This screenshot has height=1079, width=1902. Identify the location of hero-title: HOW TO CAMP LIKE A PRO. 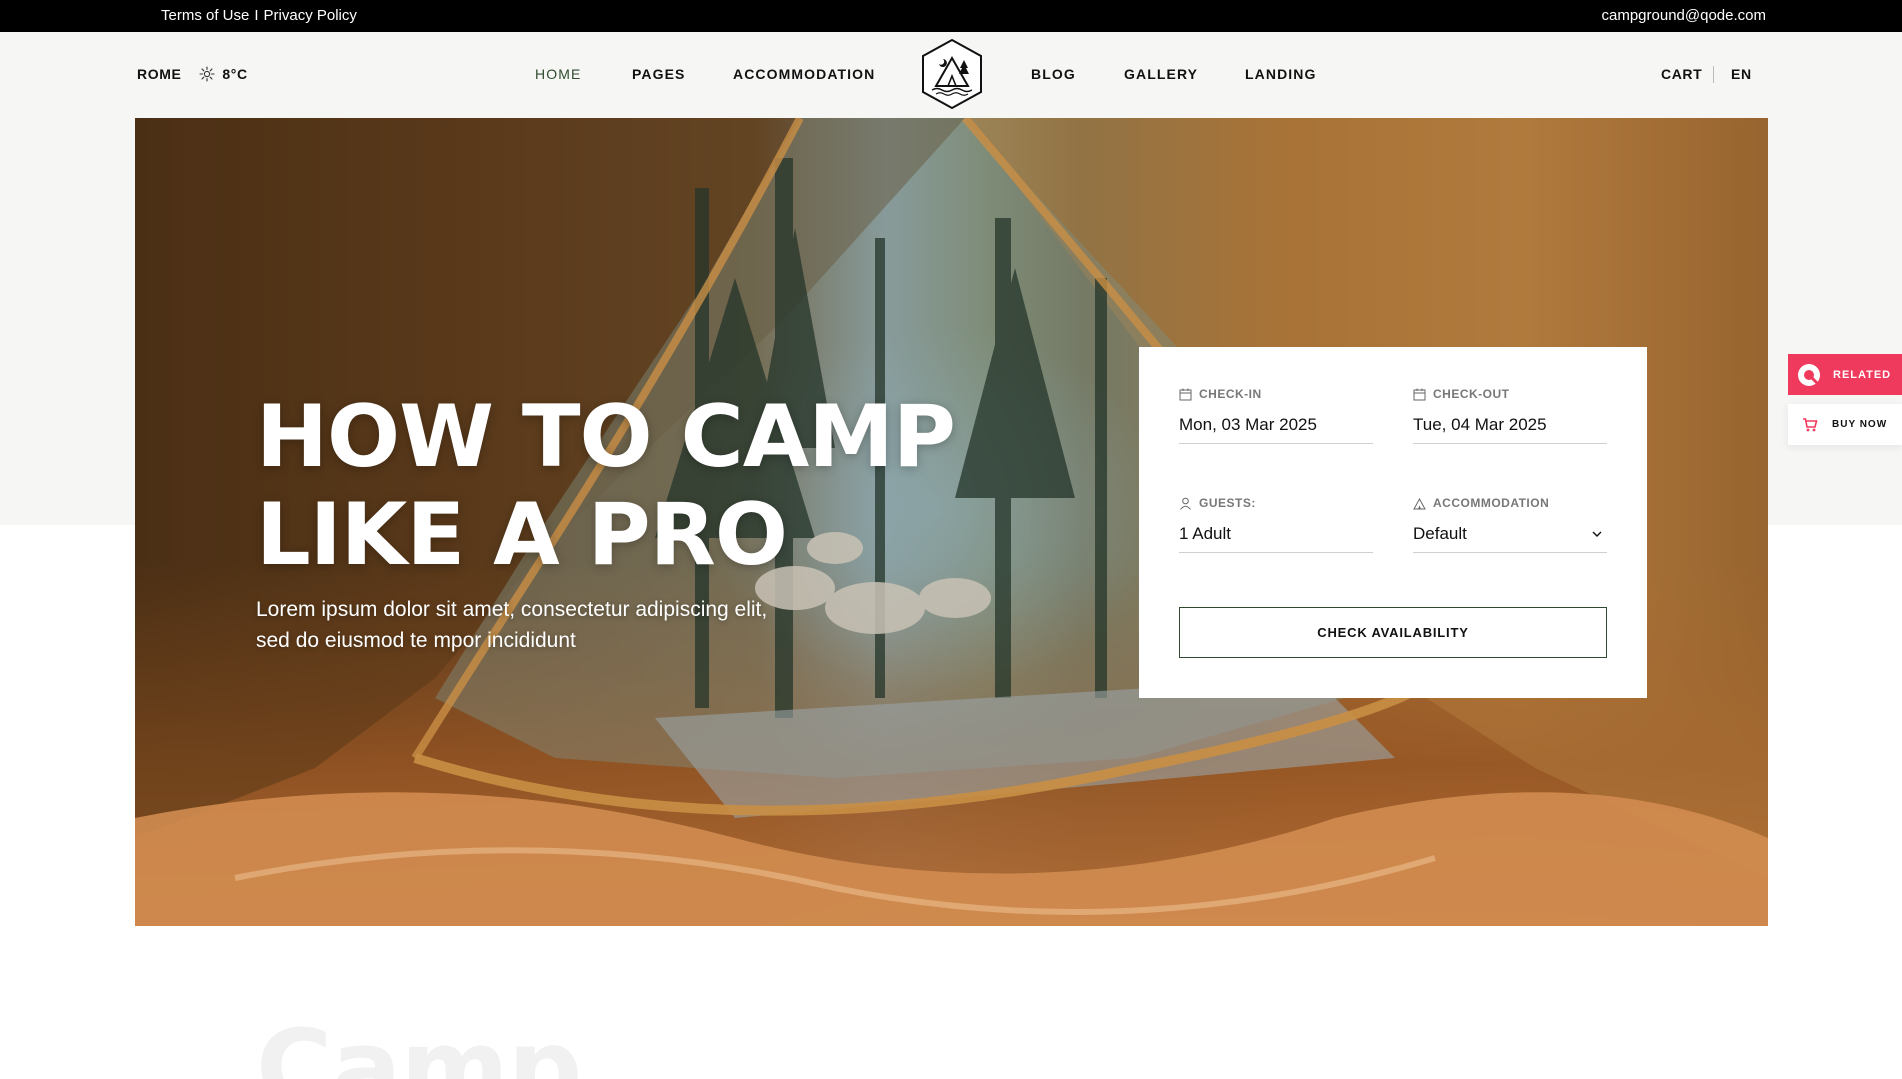
(606, 486).